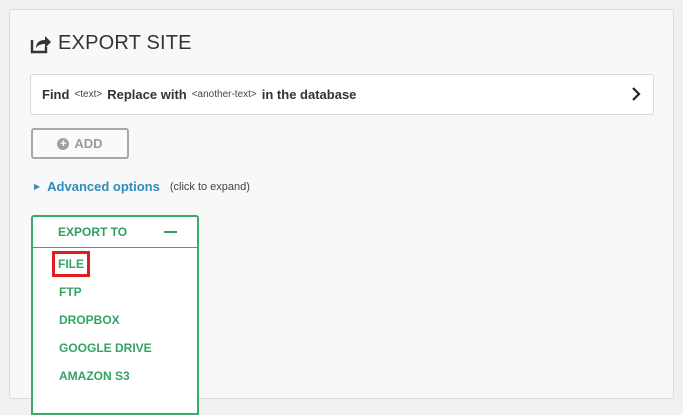 The image size is (683, 415). Describe the element at coordinates (224, 94) in the screenshot. I see `replace-placeholder: <another-text>` at that location.